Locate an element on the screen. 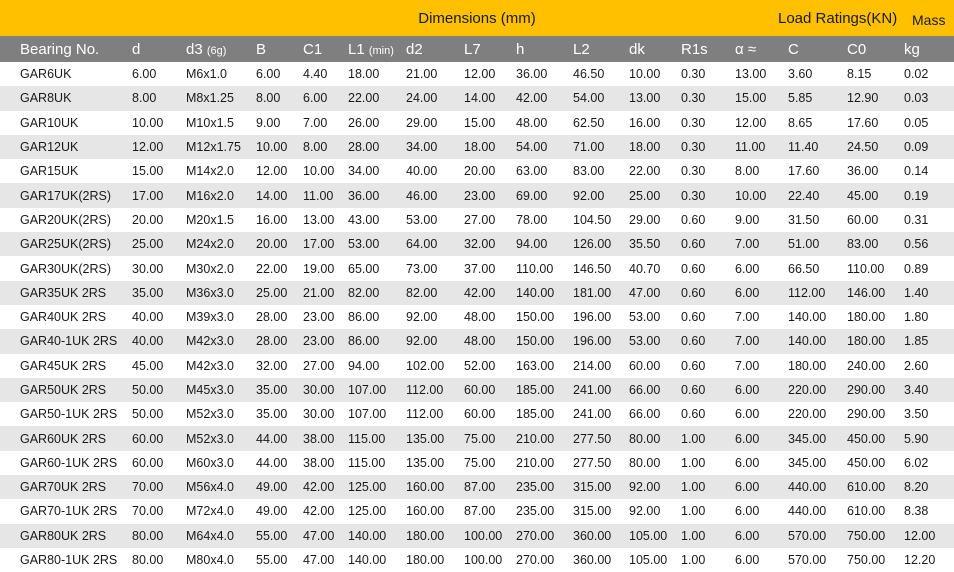  value-cell: 20.00 is located at coordinates (273, 244).